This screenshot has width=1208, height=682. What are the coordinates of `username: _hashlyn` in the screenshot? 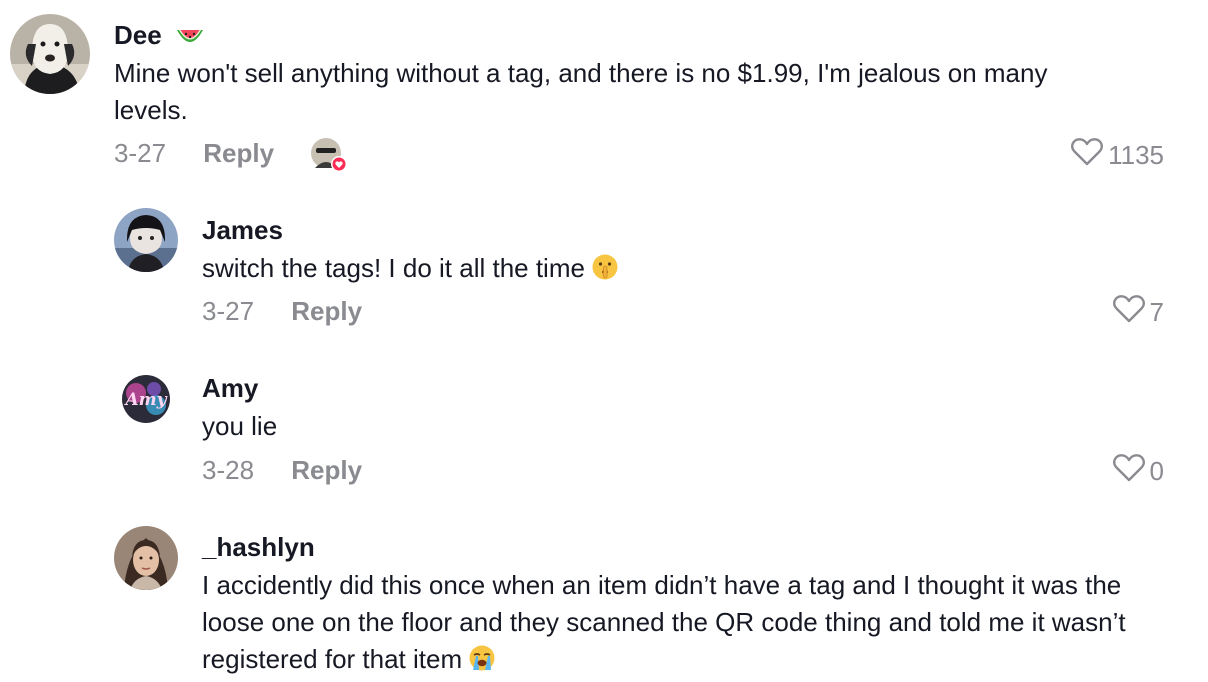 It's located at (258, 547).